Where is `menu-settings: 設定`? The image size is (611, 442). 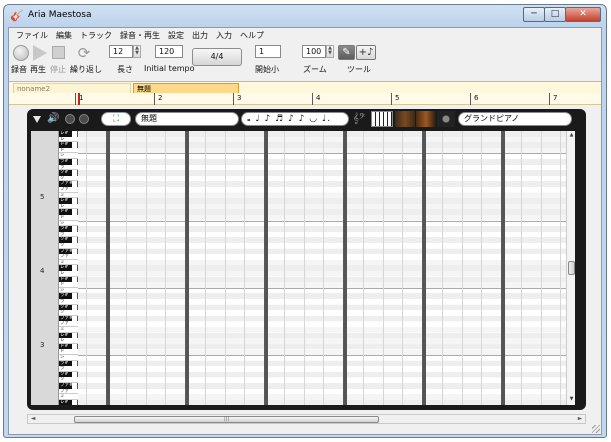
menu-settings: 設定 is located at coordinates (176, 35).